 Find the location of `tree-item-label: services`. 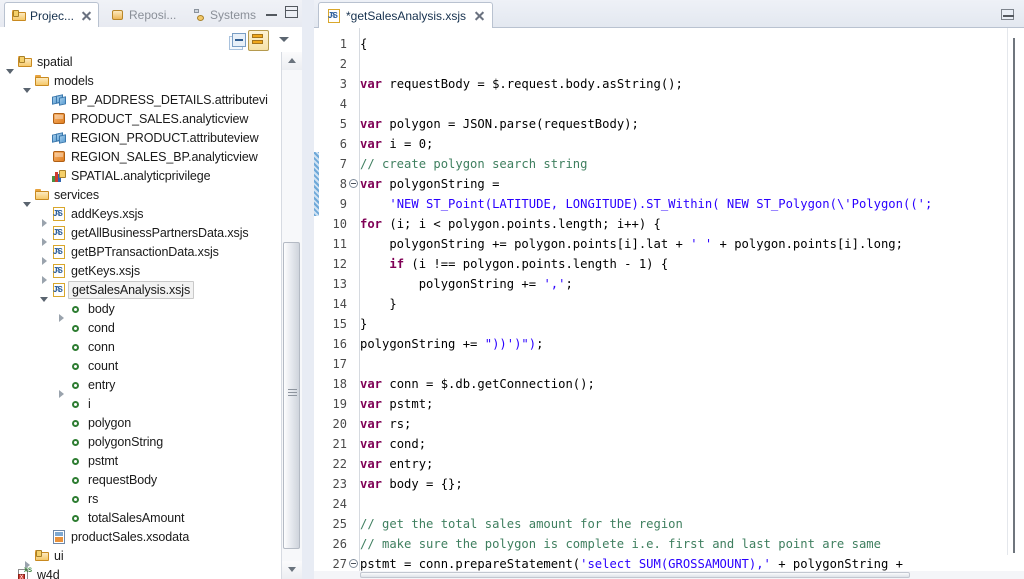

tree-item-label: services is located at coordinates (77, 194).